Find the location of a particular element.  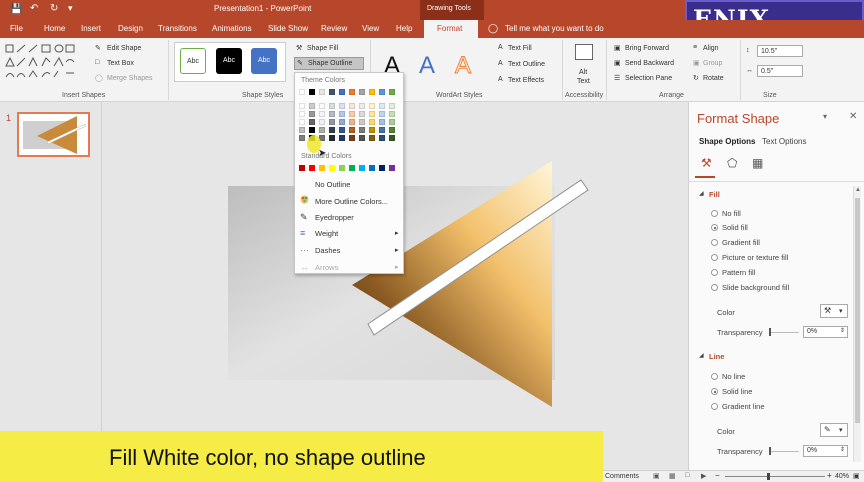

line-collapse-icon: ◢ is located at coordinates (701, 355).